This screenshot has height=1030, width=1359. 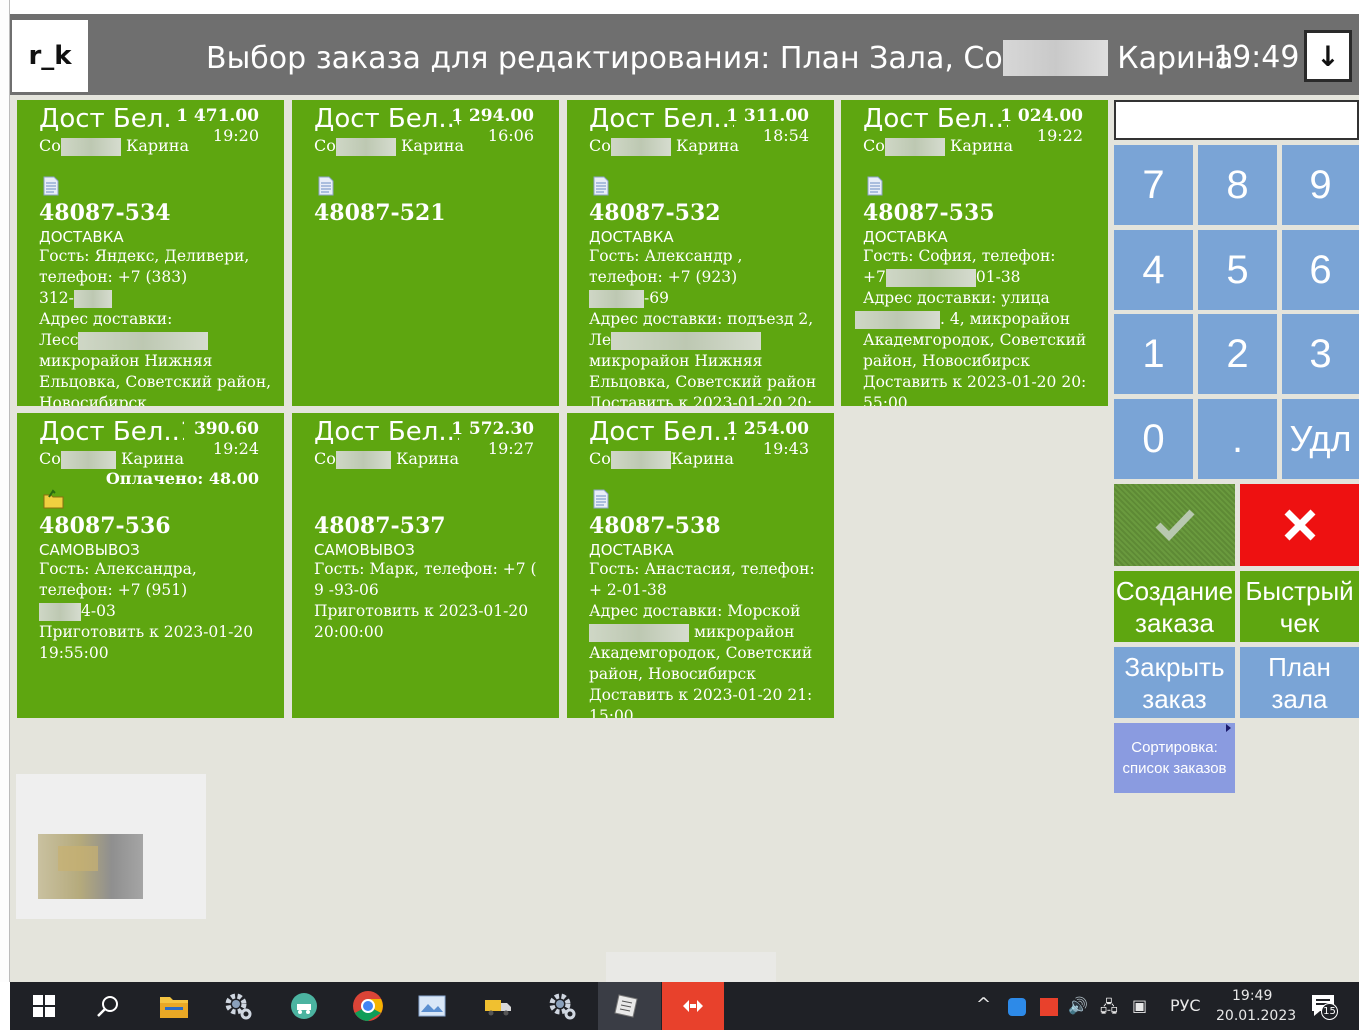 I want to click on search-icon, so click(x=108, y=1006).